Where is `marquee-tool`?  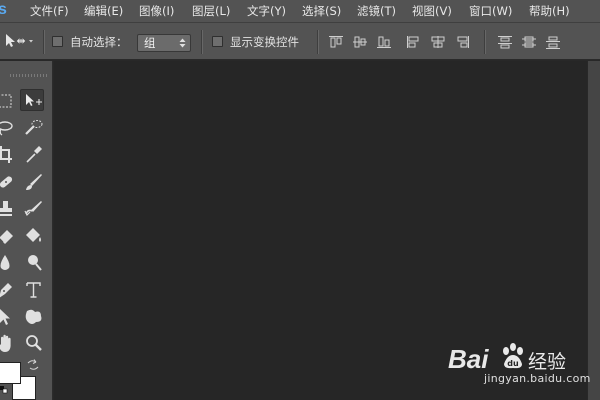 marquee-tool is located at coordinates (10, 101).